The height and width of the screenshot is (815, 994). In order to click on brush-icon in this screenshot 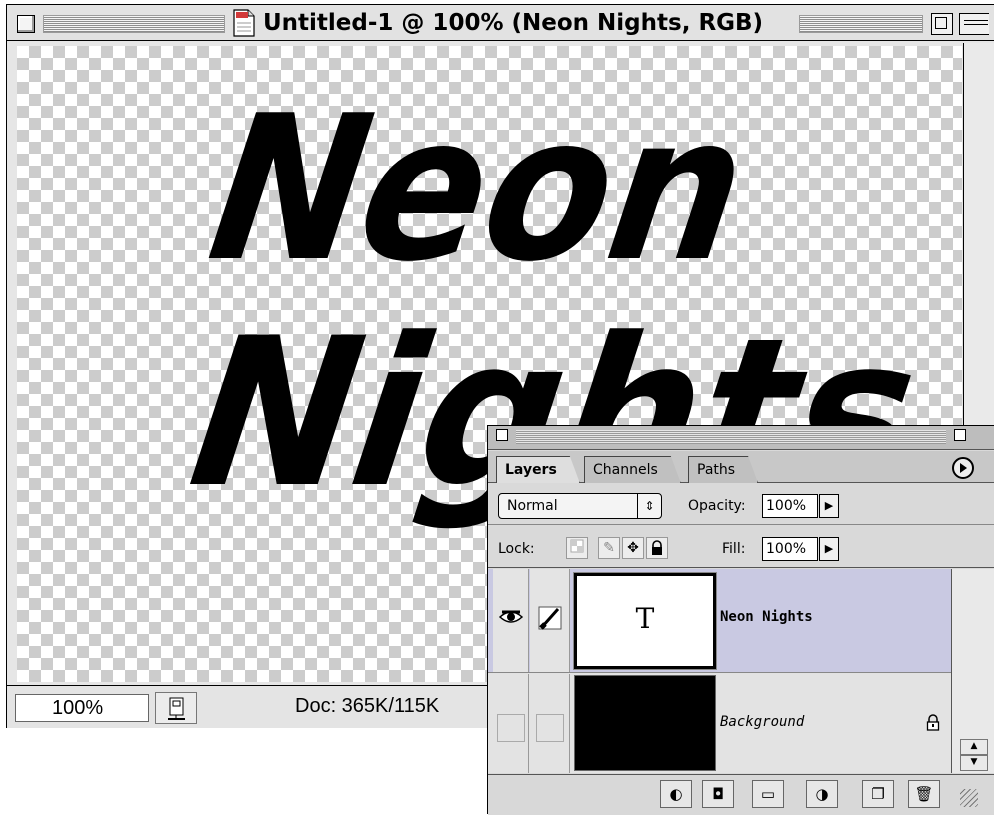, I will do `click(550, 618)`.